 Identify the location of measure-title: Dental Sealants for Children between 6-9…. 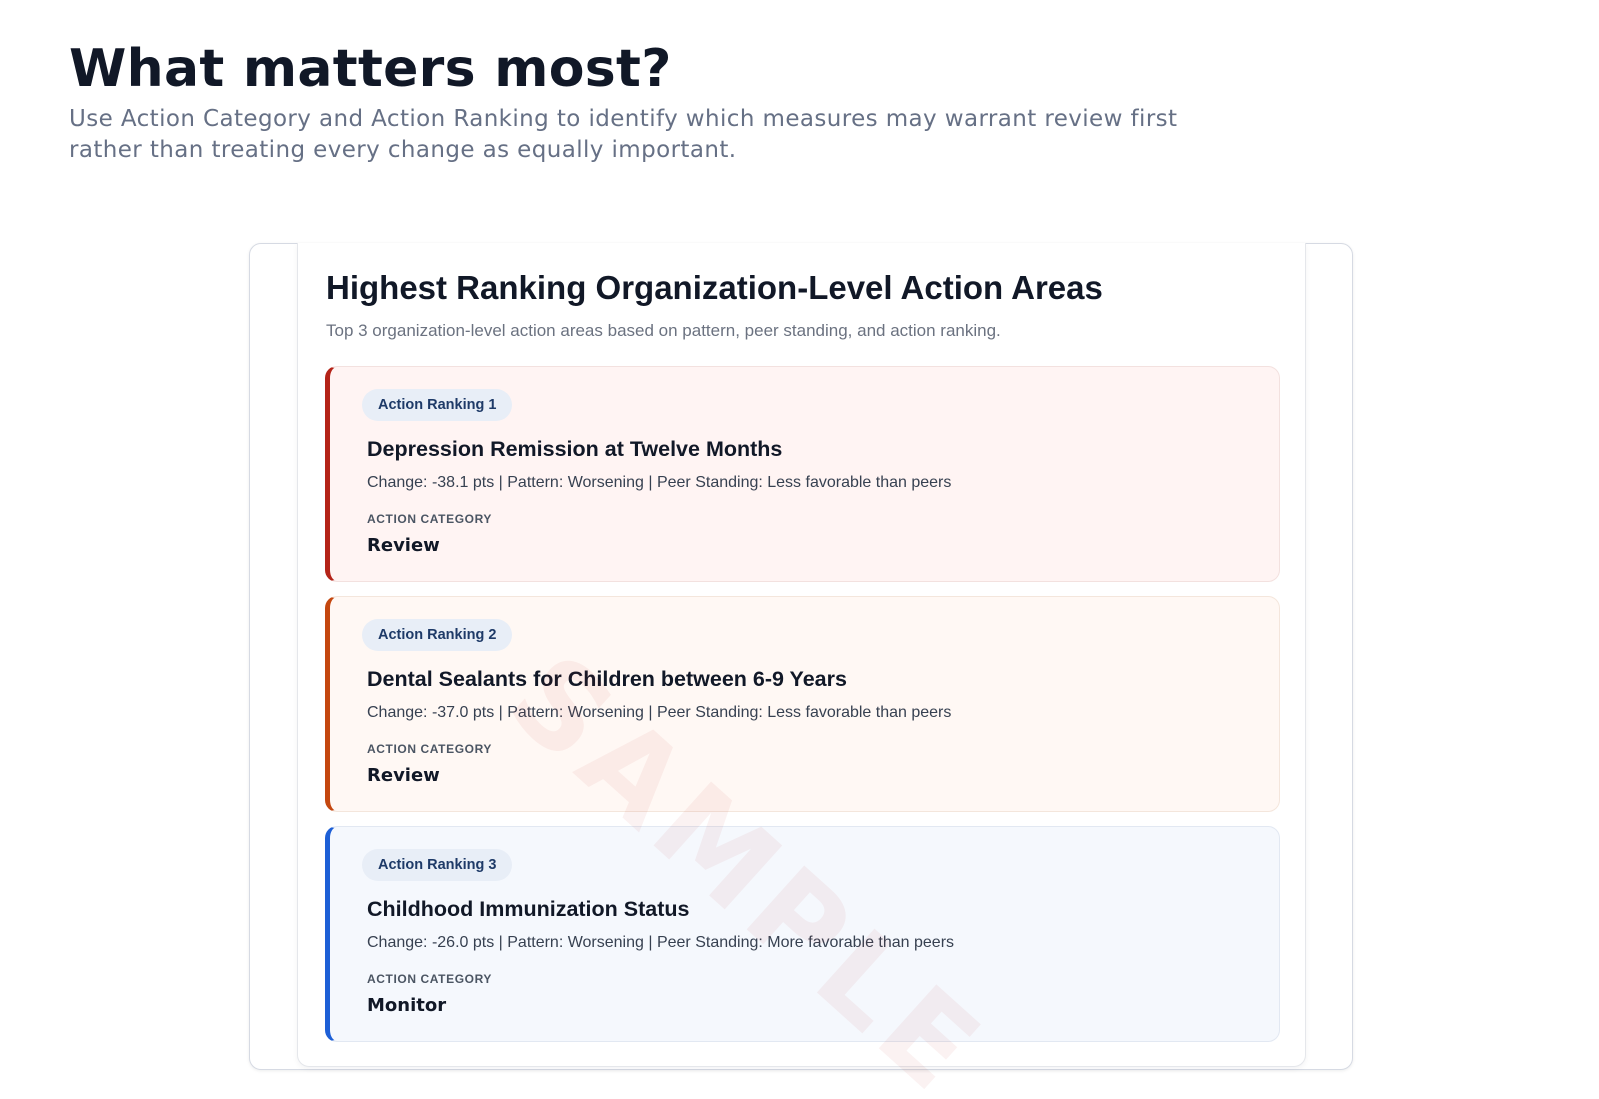
(607, 679).